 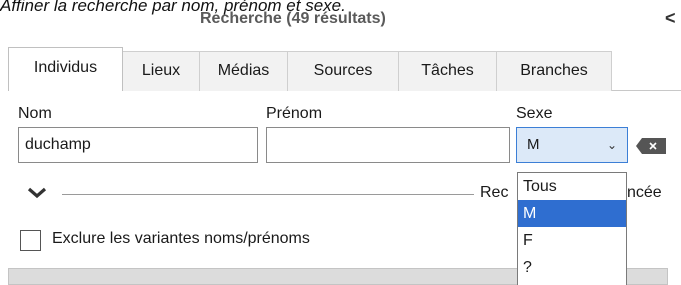 I want to click on tab-medias: Médias, so click(x=243, y=71).